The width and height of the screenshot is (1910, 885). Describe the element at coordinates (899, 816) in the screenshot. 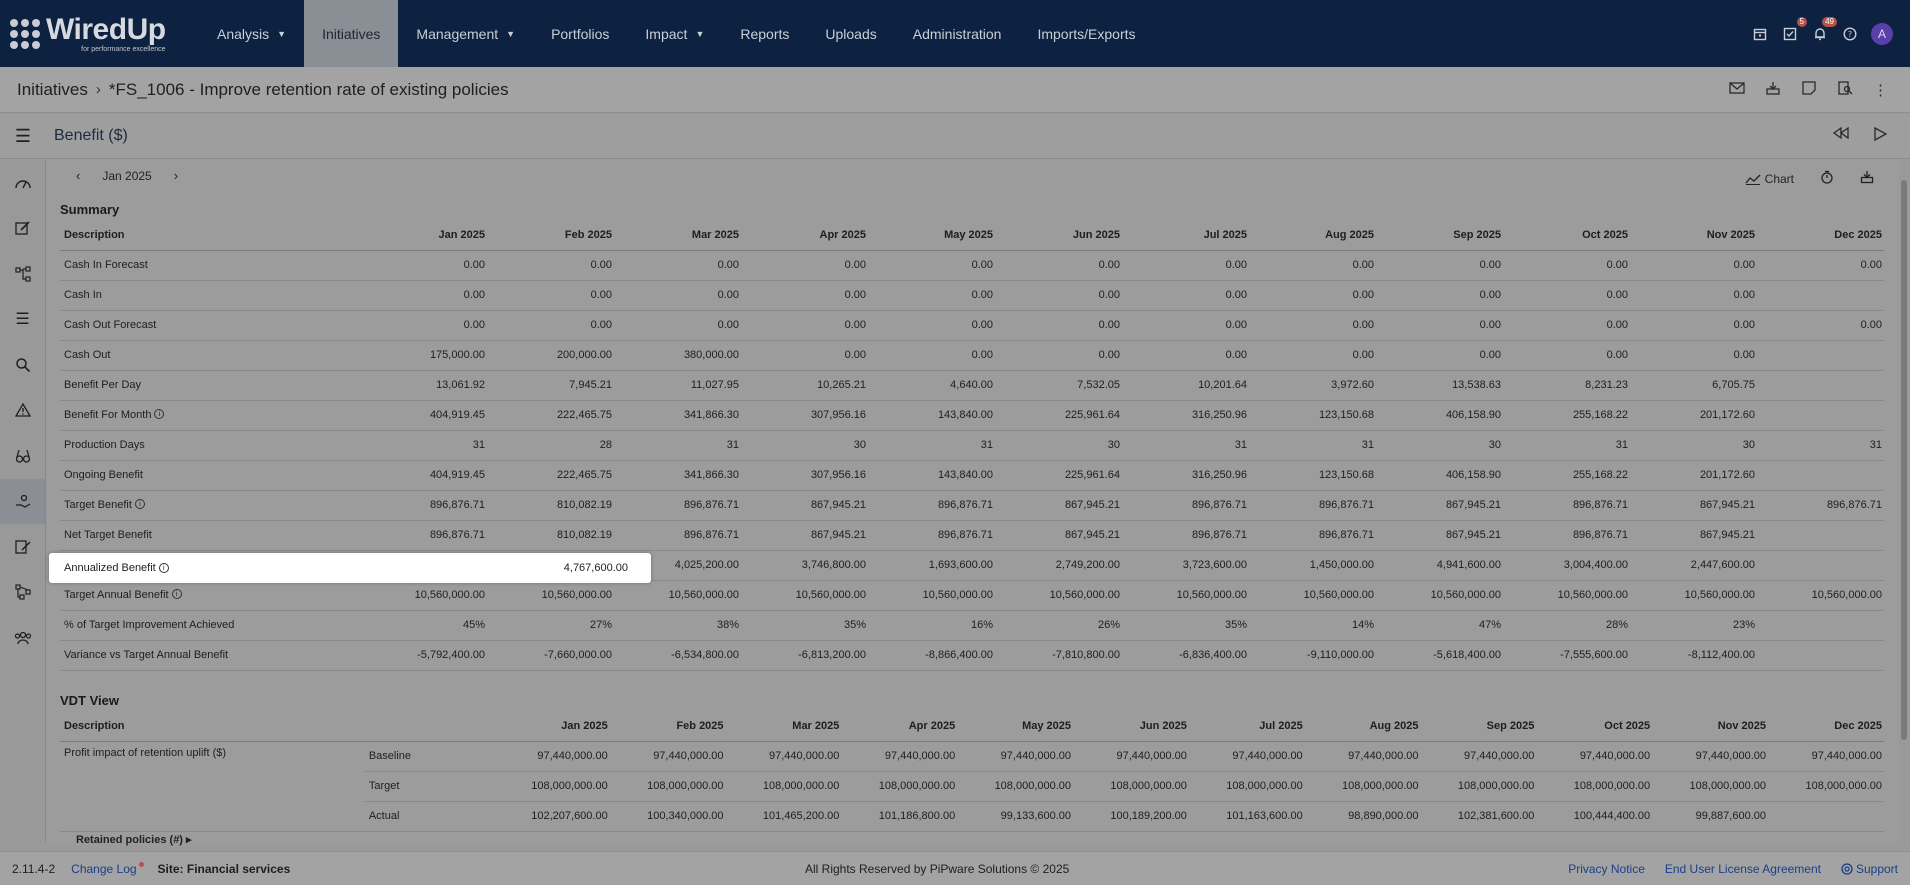

I see `cell-value: 101,186,800.00` at that location.